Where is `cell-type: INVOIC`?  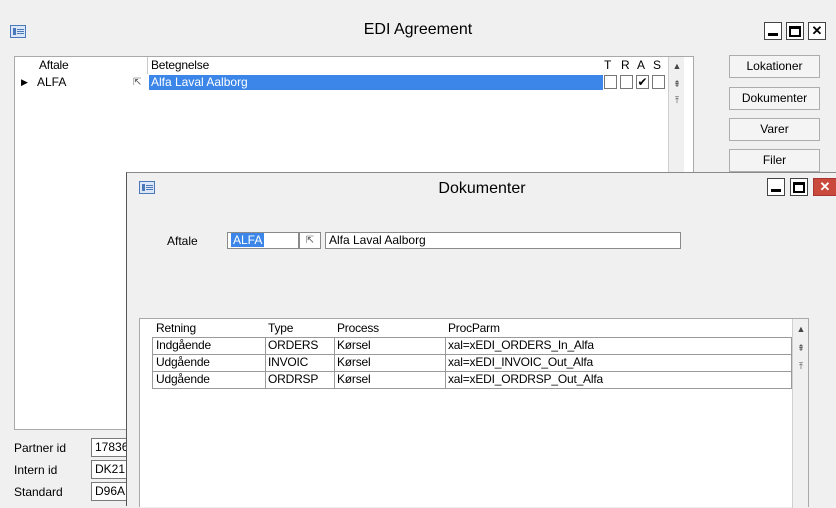 cell-type: INVOIC is located at coordinates (288, 362).